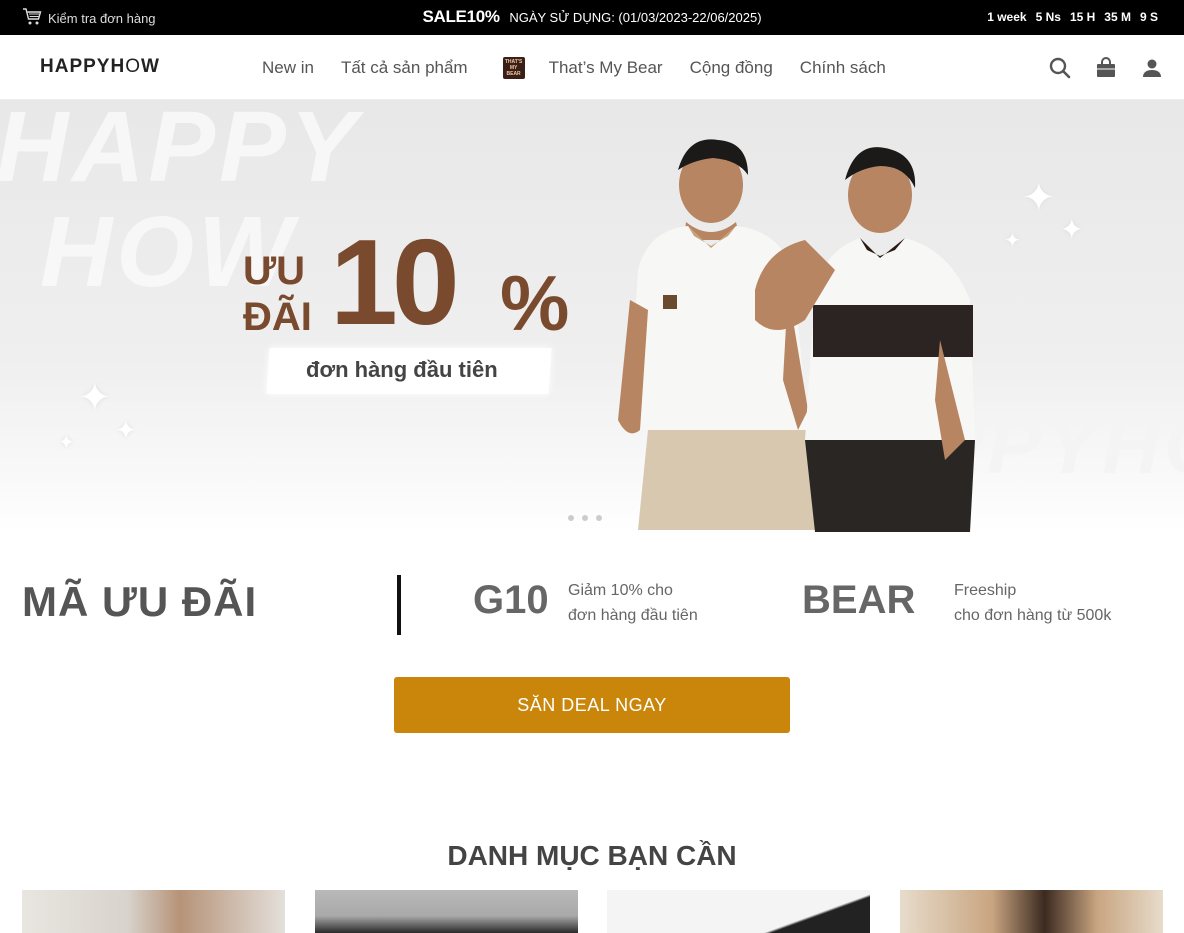 The height and width of the screenshot is (933, 1184). I want to click on shopping-bag-icon, so click(1106, 68).